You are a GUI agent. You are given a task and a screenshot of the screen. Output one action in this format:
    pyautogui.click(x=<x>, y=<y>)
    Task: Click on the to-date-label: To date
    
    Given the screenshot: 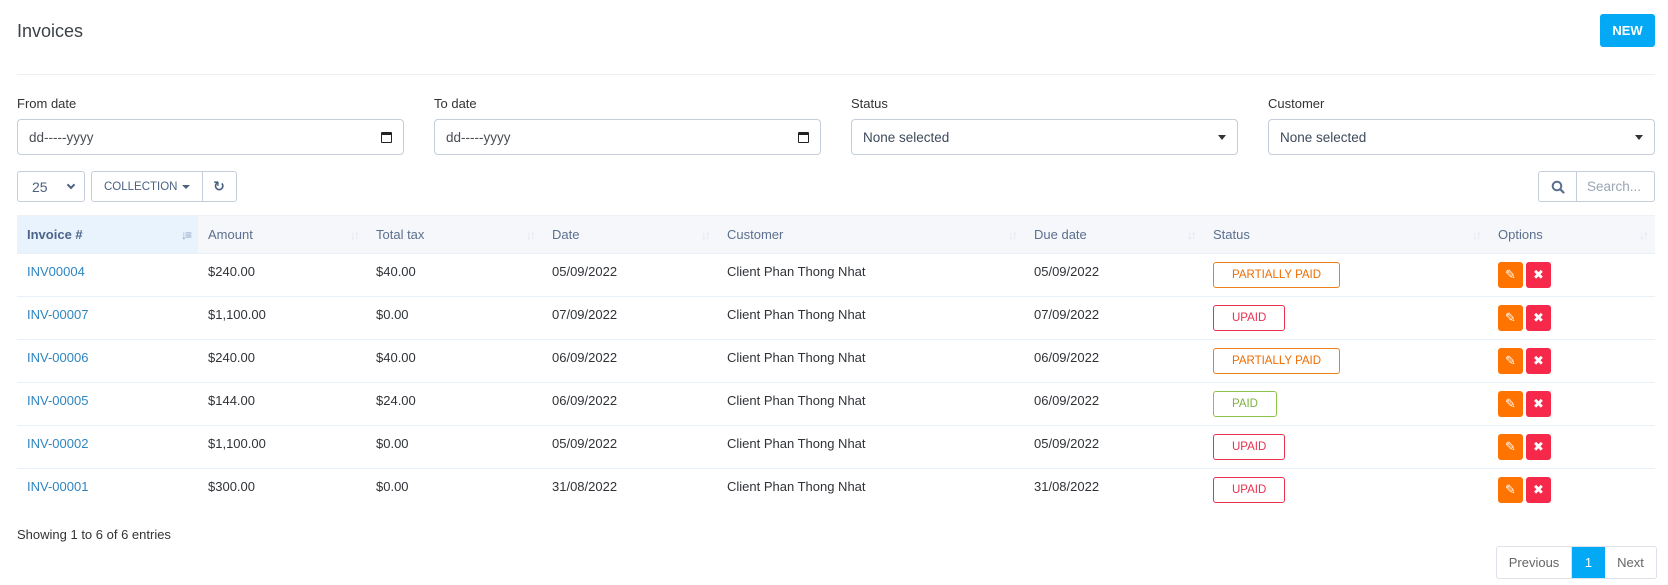 What is the action you would take?
    pyautogui.click(x=455, y=103)
    